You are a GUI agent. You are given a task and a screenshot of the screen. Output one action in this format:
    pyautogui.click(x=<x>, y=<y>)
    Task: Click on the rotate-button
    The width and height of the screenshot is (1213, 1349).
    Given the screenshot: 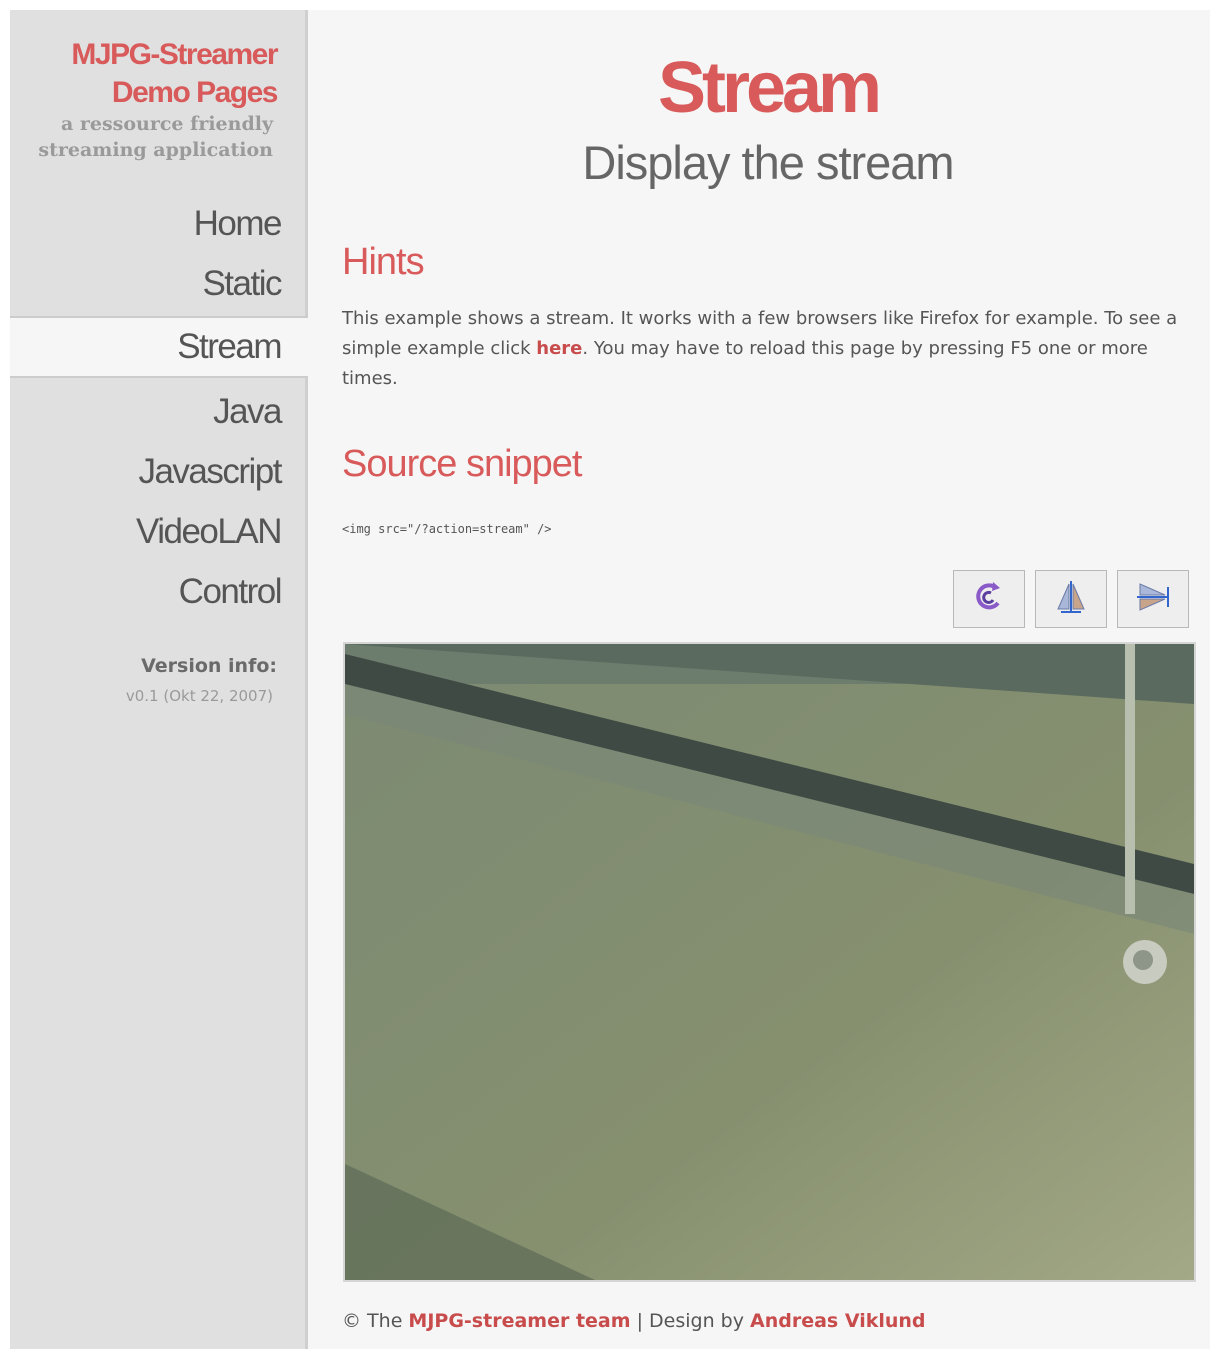 What is the action you would take?
    pyautogui.click(x=989, y=599)
    